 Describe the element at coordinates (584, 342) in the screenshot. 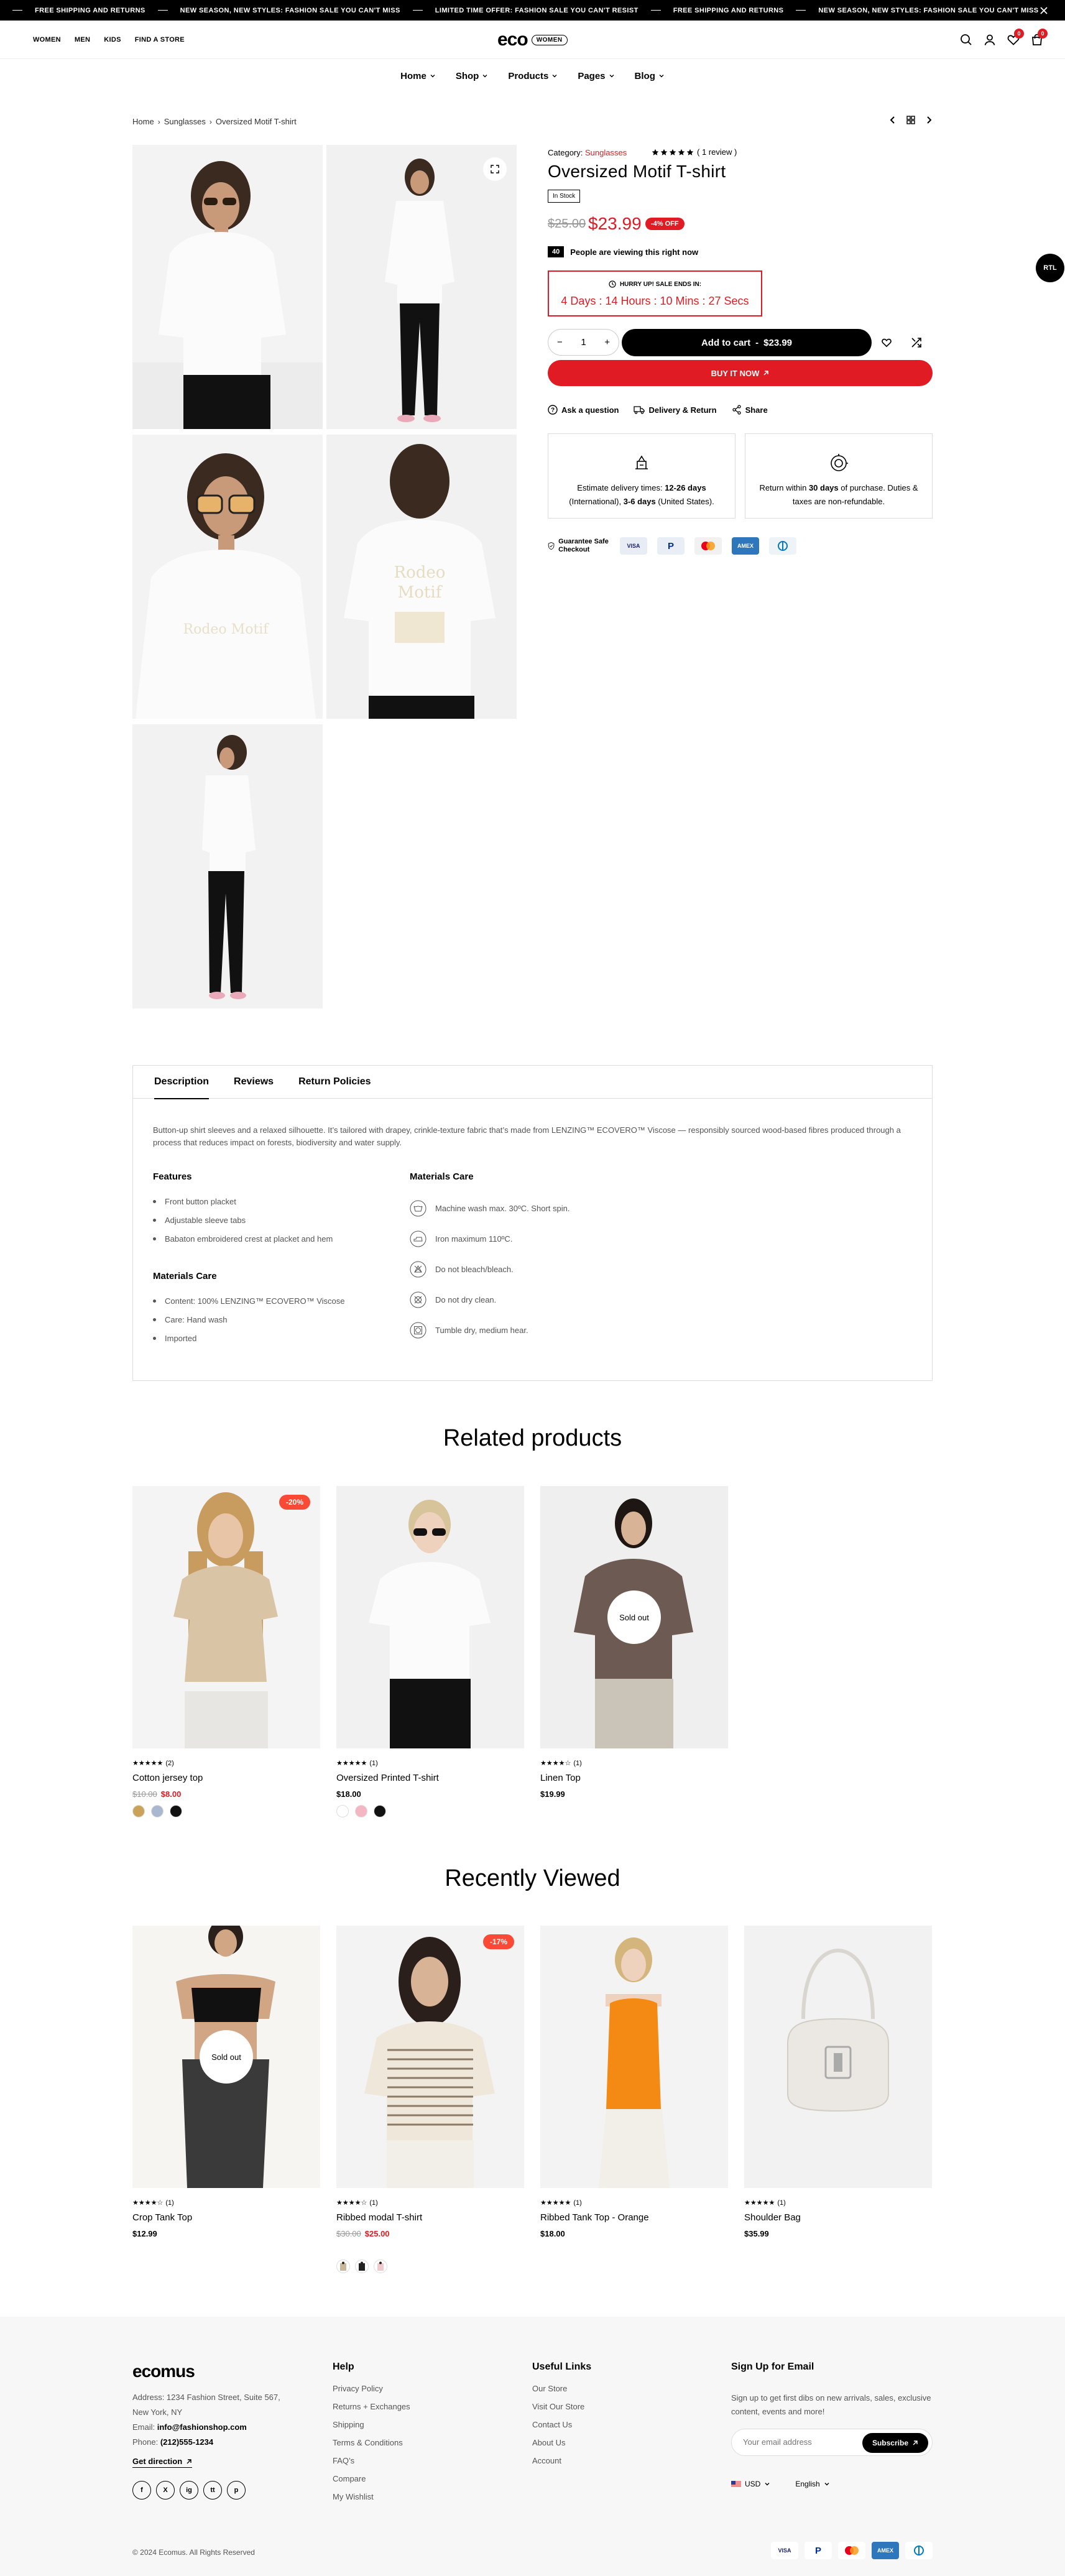

I see `quantity-value: 1` at that location.